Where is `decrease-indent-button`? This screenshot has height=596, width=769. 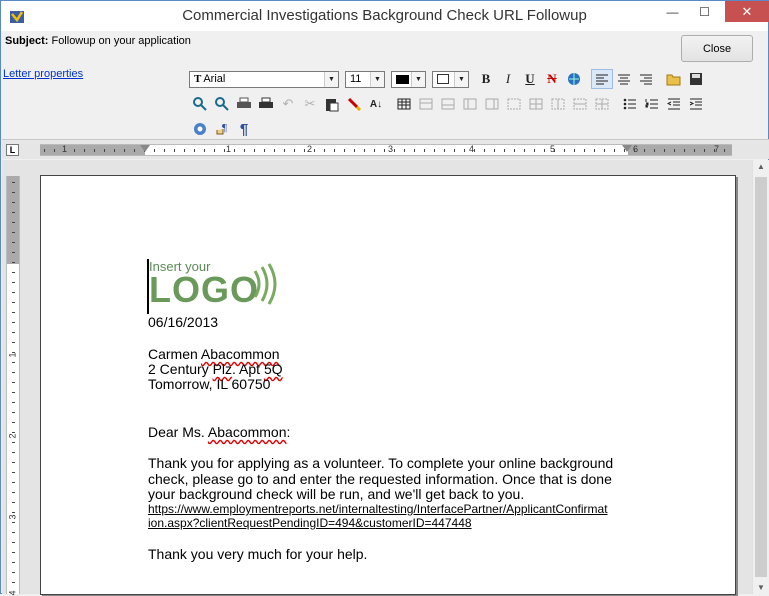 decrease-indent-button is located at coordinates (674, 104).